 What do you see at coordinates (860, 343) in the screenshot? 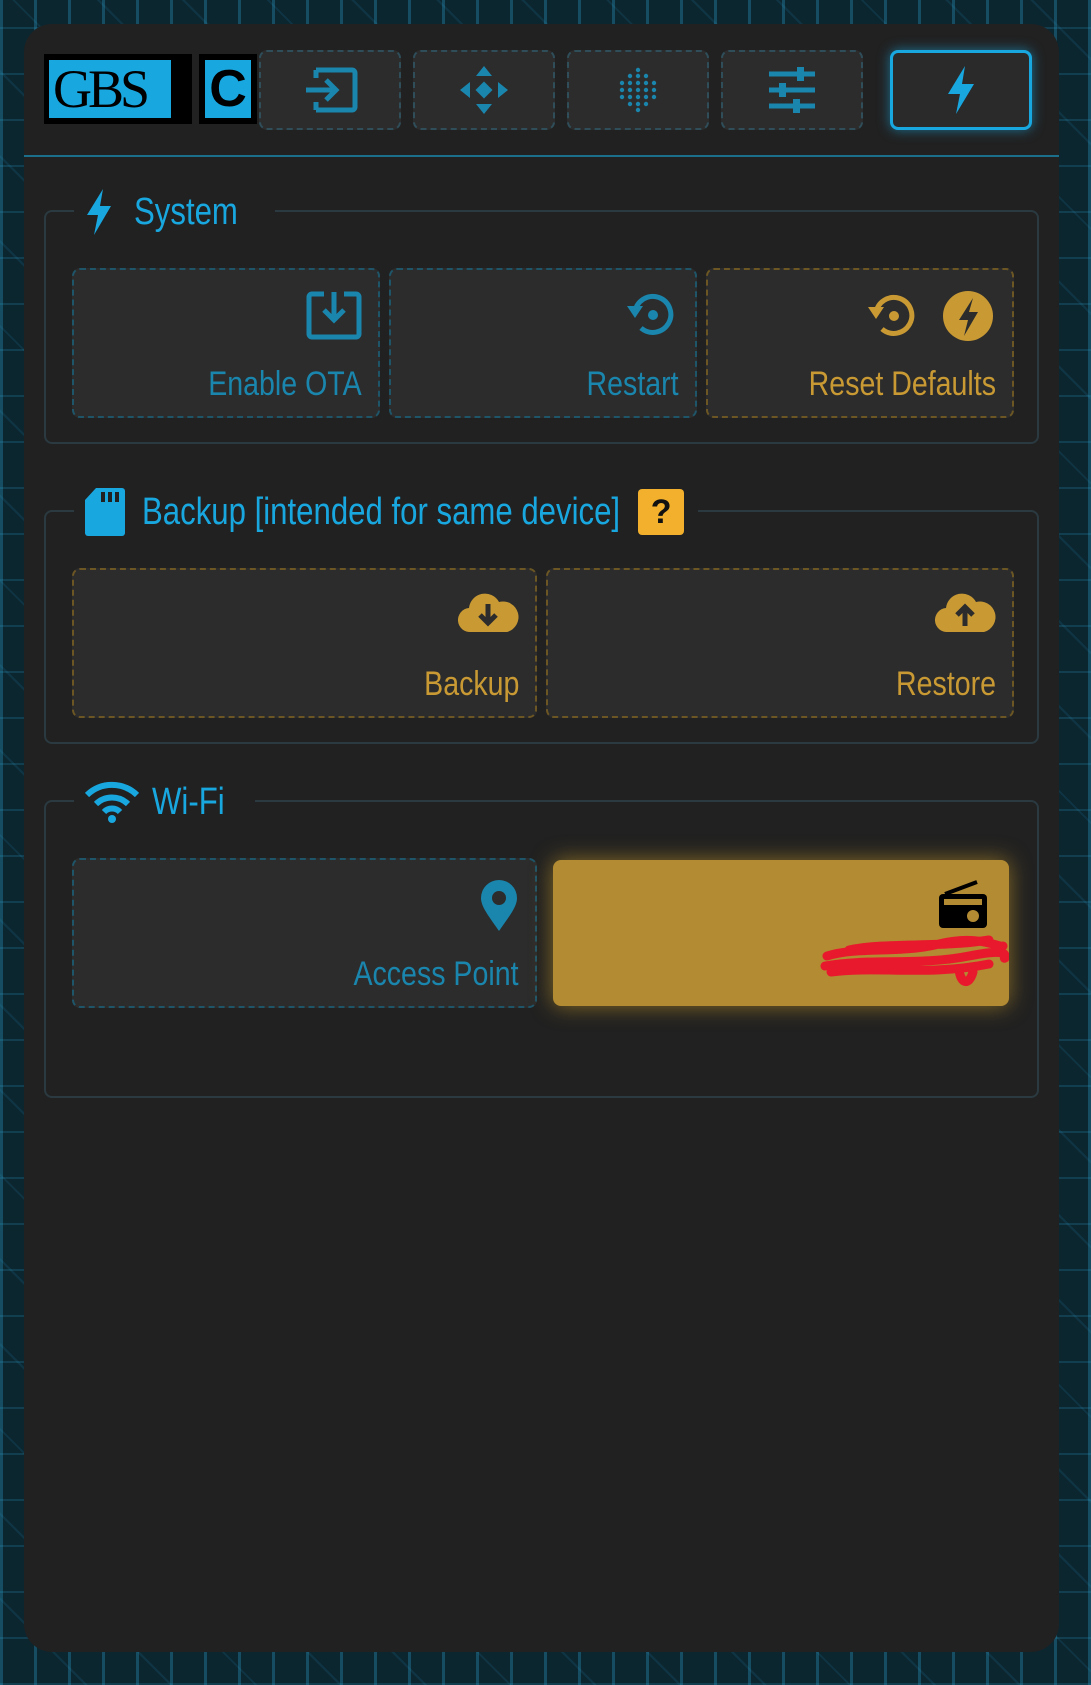
I see `reset-defaults-button: Reset Defaults` at bounding box center [860, 343].